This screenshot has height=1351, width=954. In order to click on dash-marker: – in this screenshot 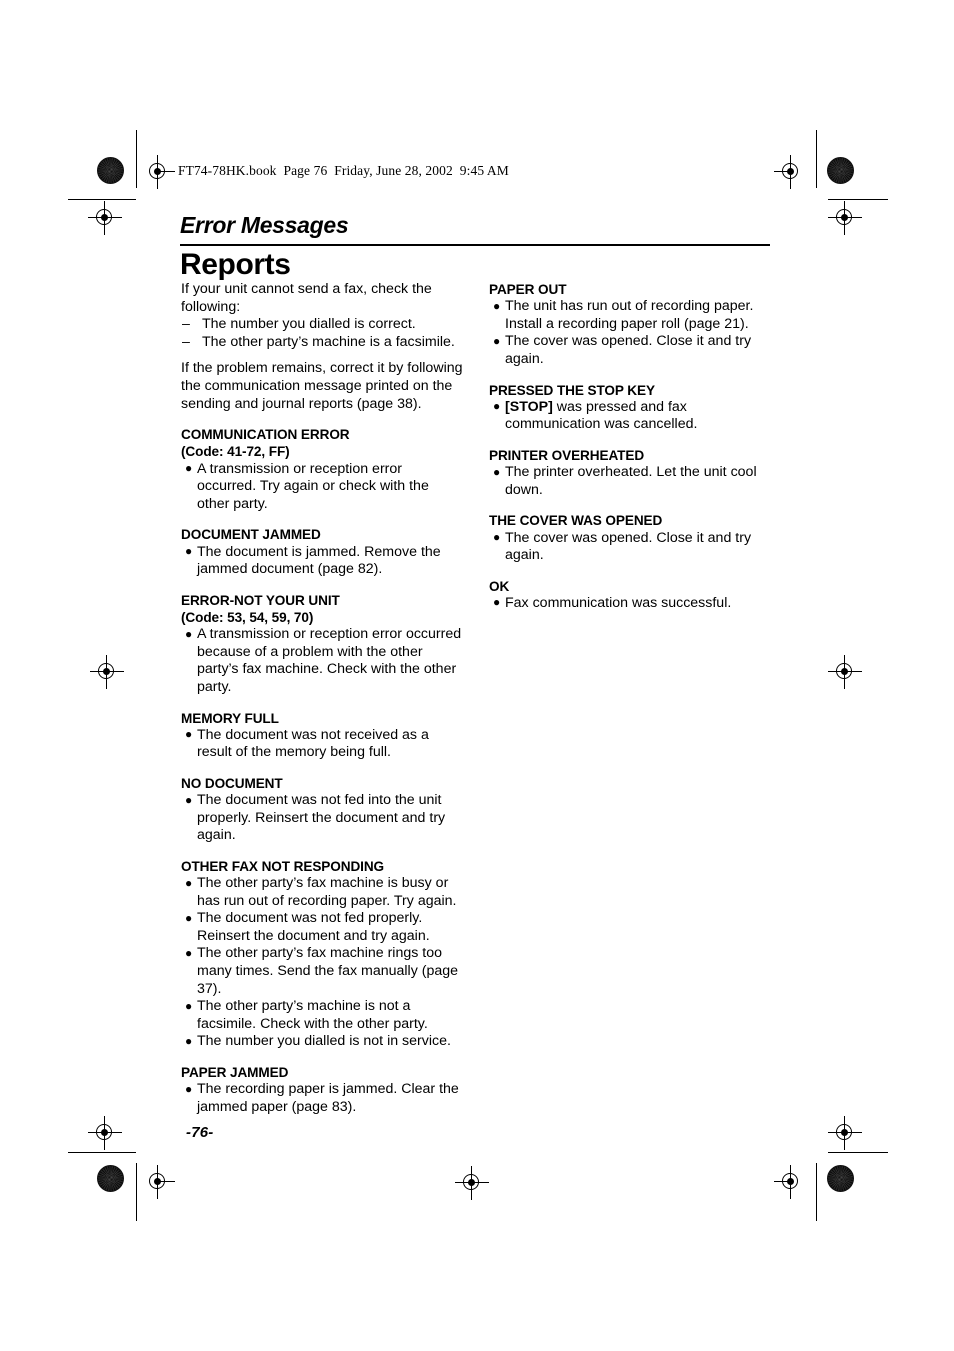, I will do `click(186, 324)`.